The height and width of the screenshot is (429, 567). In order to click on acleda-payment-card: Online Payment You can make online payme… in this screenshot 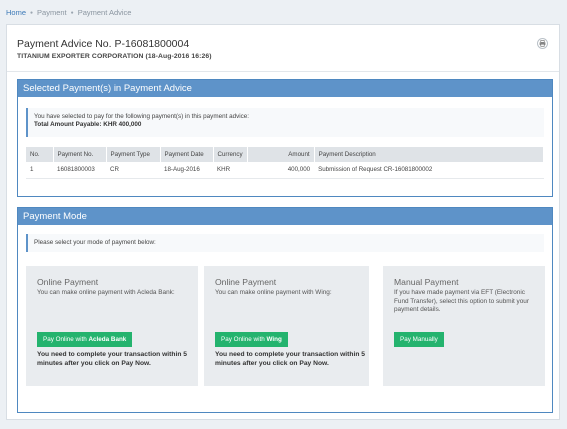, I will do `click(112, 326)`.